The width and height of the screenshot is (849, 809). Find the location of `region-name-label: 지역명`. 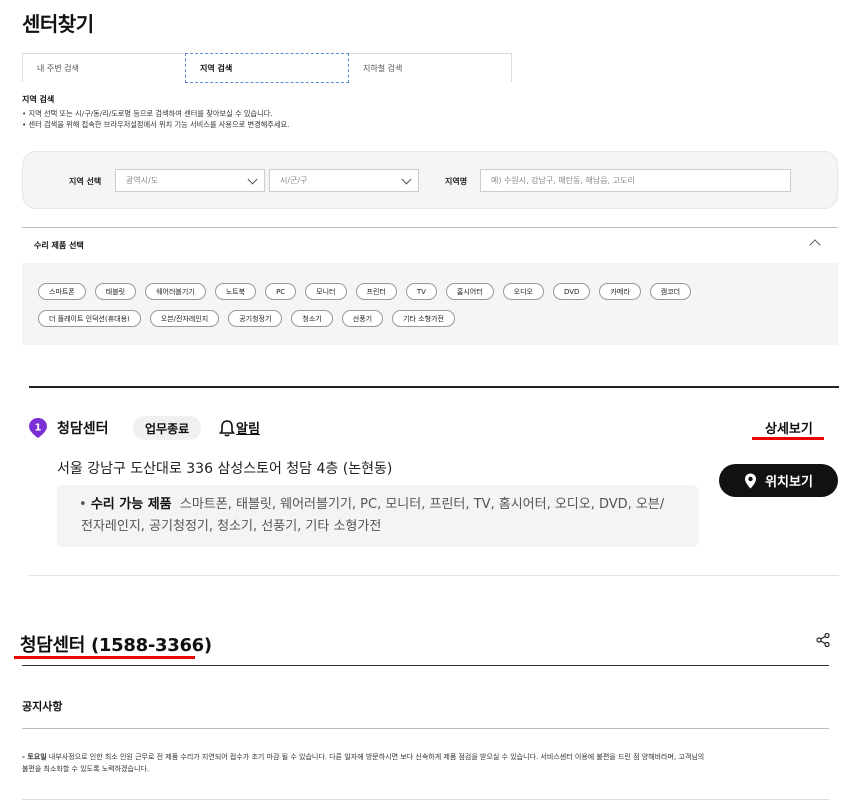

region-name-label: 지역명 is located at coordinates (456, 181).